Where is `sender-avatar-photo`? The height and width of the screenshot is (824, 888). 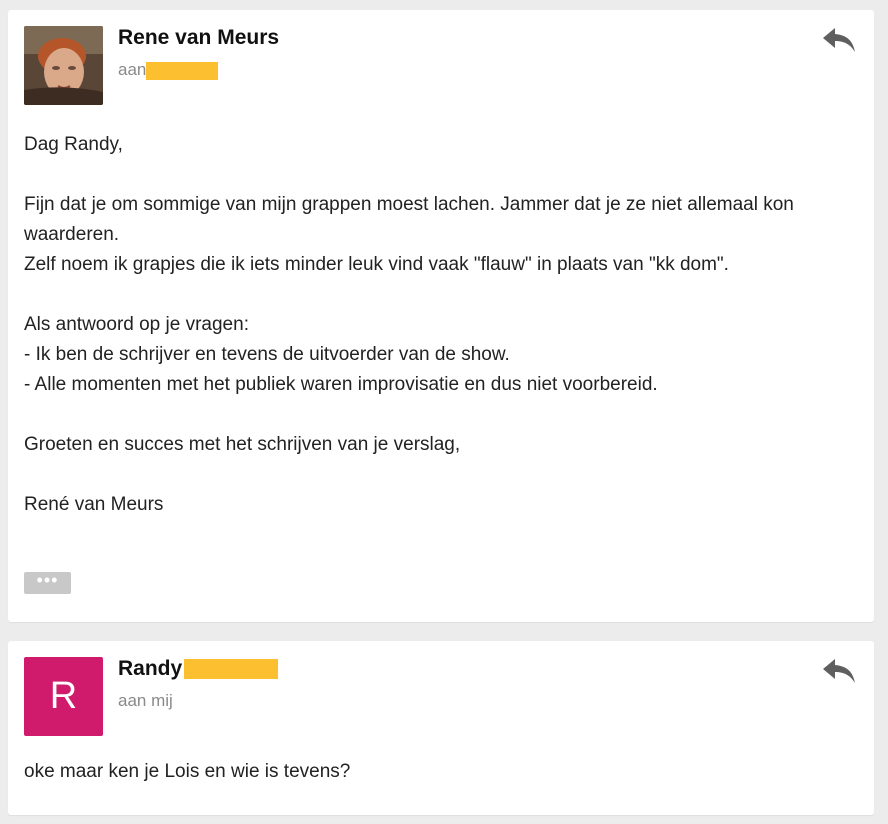 sender-avatar-photo is located at coordinates (63, 65).